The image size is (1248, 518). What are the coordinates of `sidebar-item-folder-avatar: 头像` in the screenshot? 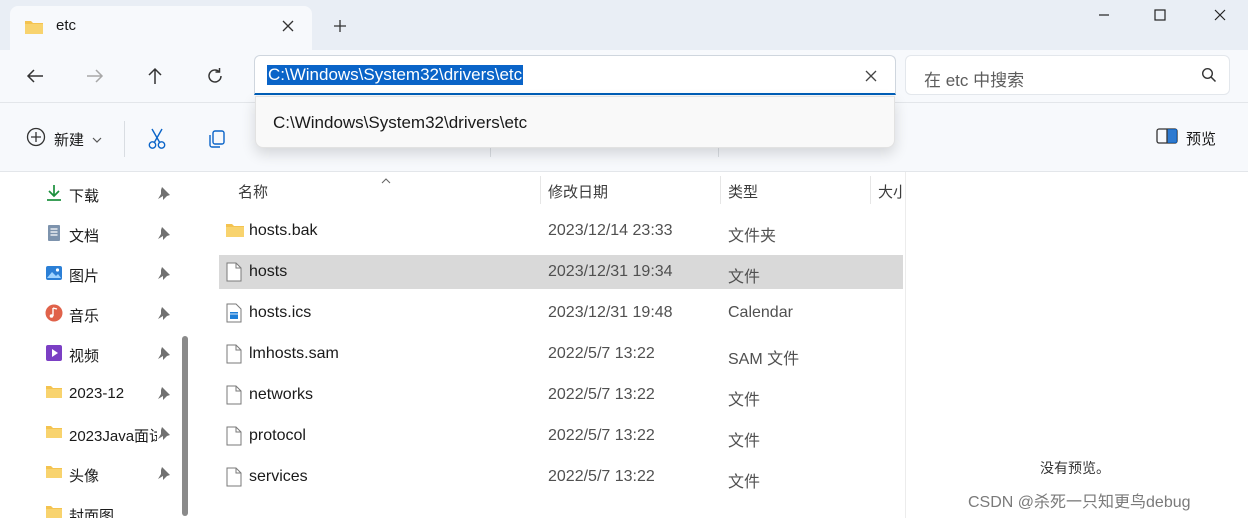 It's located at (90, 473).